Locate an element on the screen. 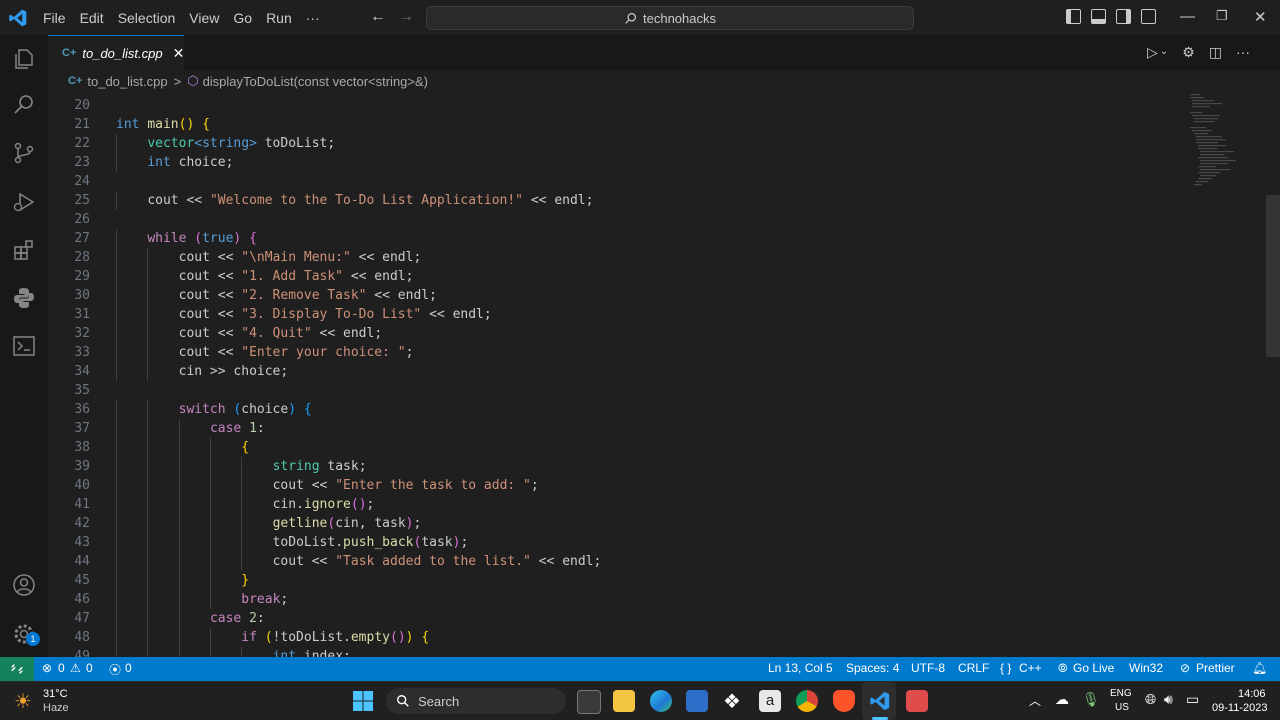  warning-count: 0 is located at coordinates (89, 668).